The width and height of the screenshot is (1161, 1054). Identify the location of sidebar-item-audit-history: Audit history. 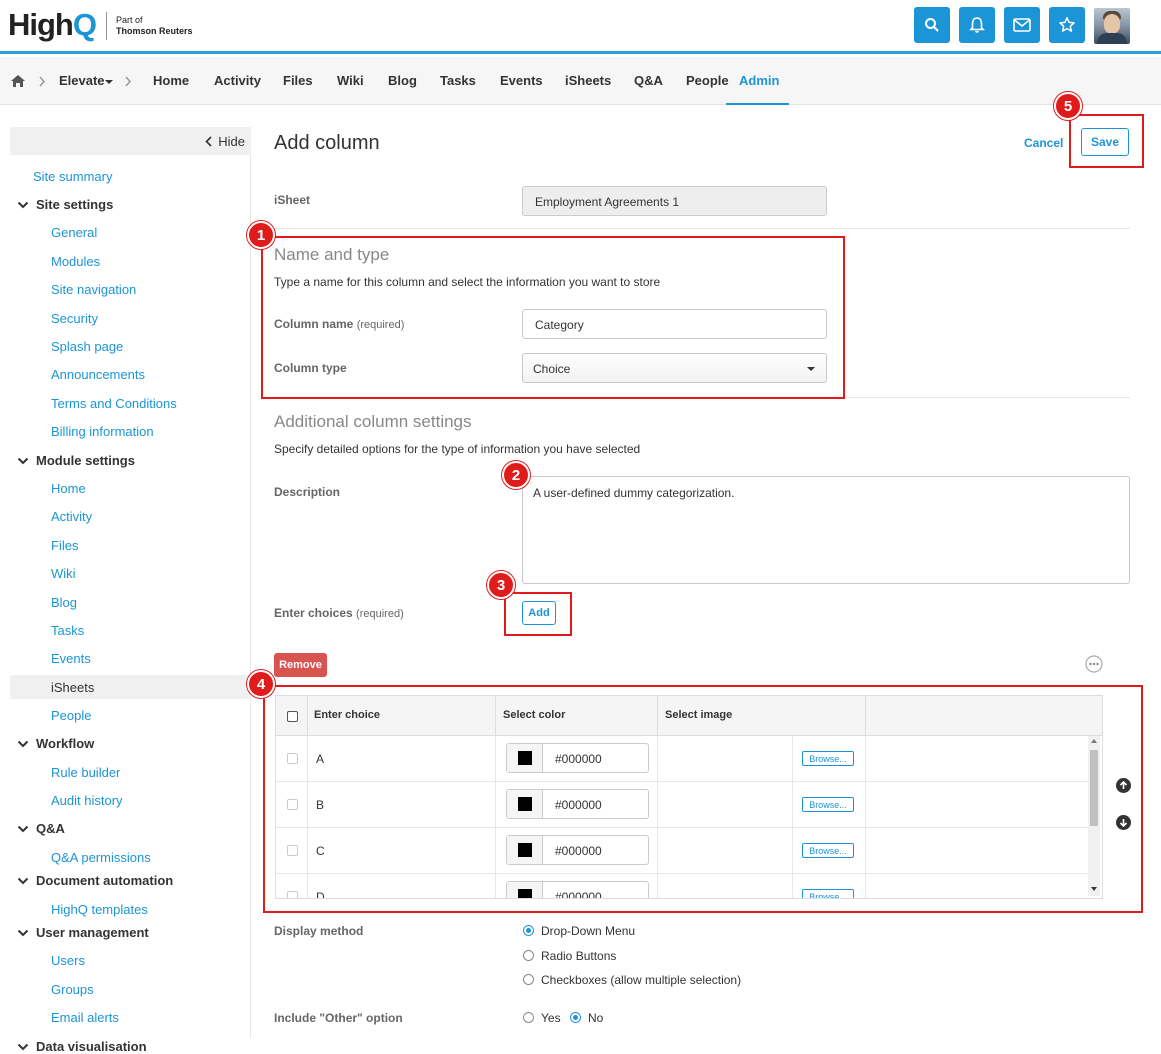
(87, 800).